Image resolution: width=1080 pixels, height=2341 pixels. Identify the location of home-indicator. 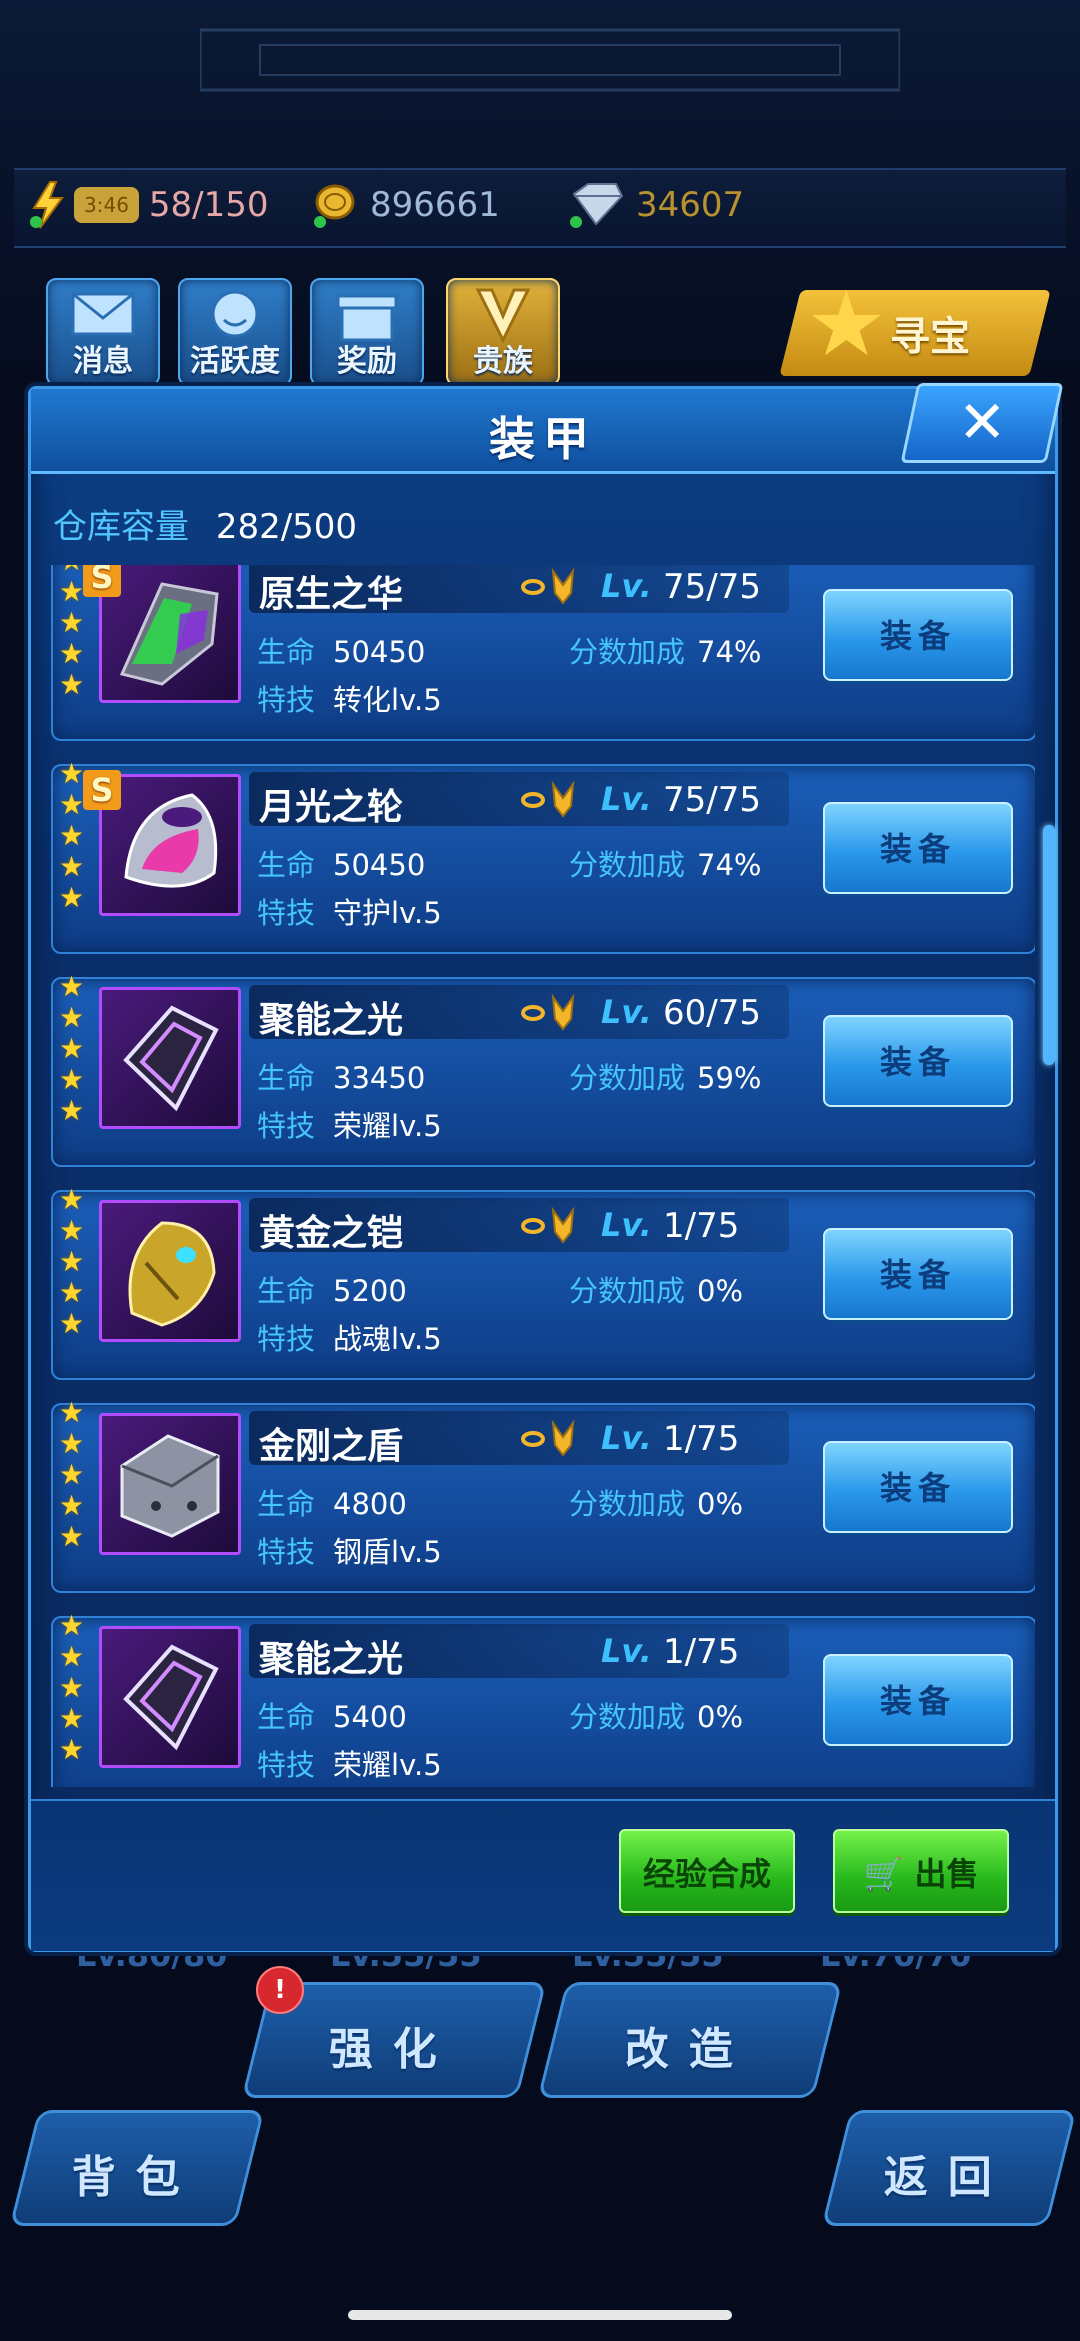
(540, 2315).